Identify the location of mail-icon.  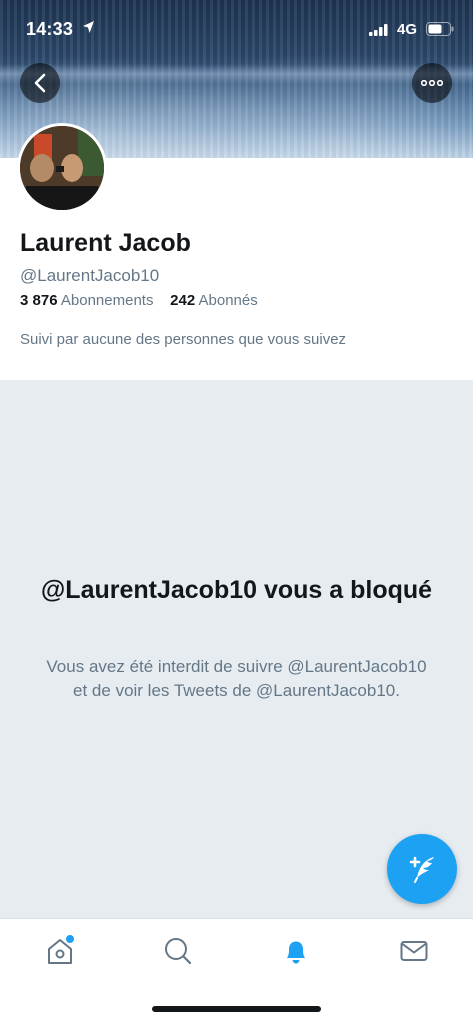
(414, 951).